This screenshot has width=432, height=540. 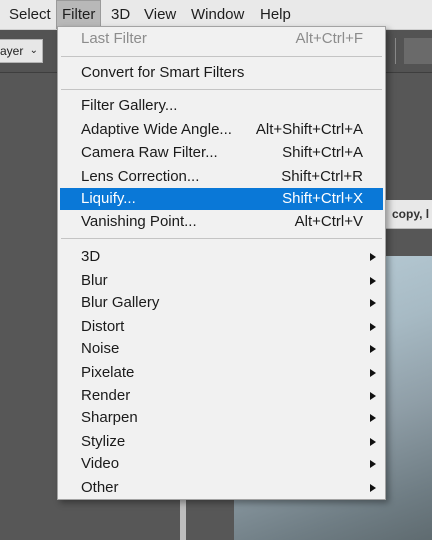 What do you see at coordinates (409, 214) in the screenshot?
I see `document-tab: copy, l` at bounding box center [409, 214].